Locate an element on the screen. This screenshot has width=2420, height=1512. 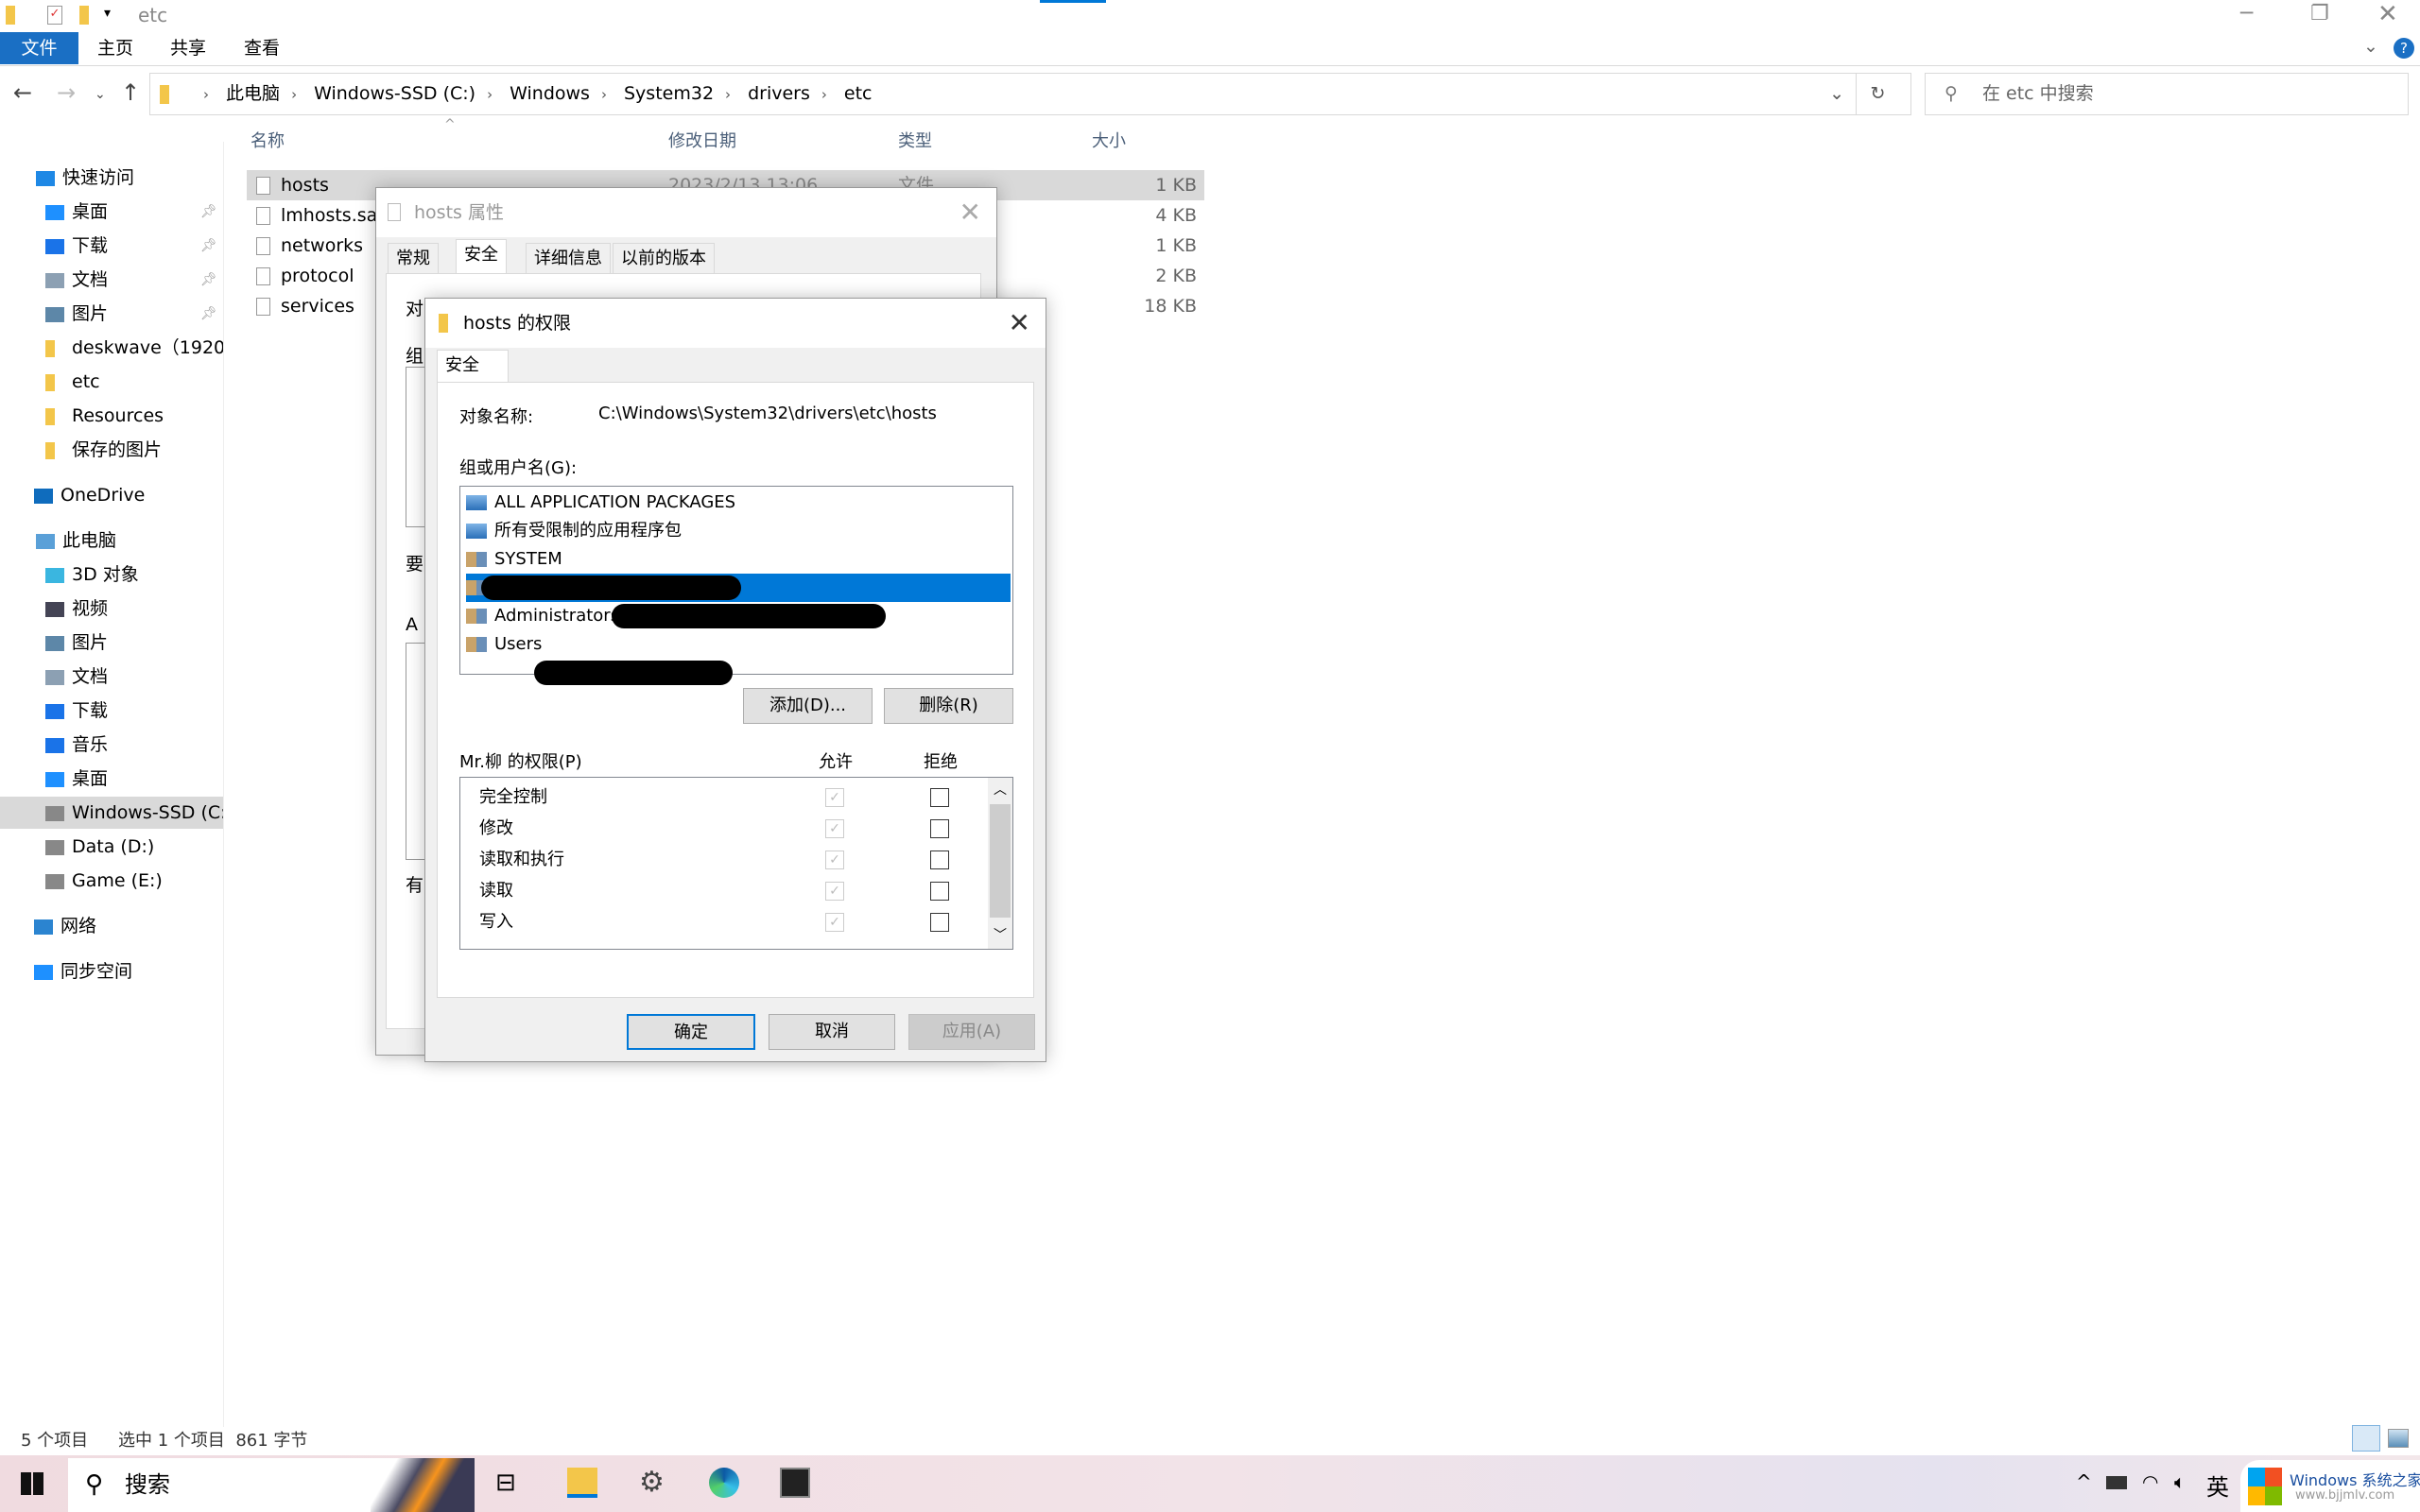
sidebar-item: 文档 is located at coordinates (111, 677).